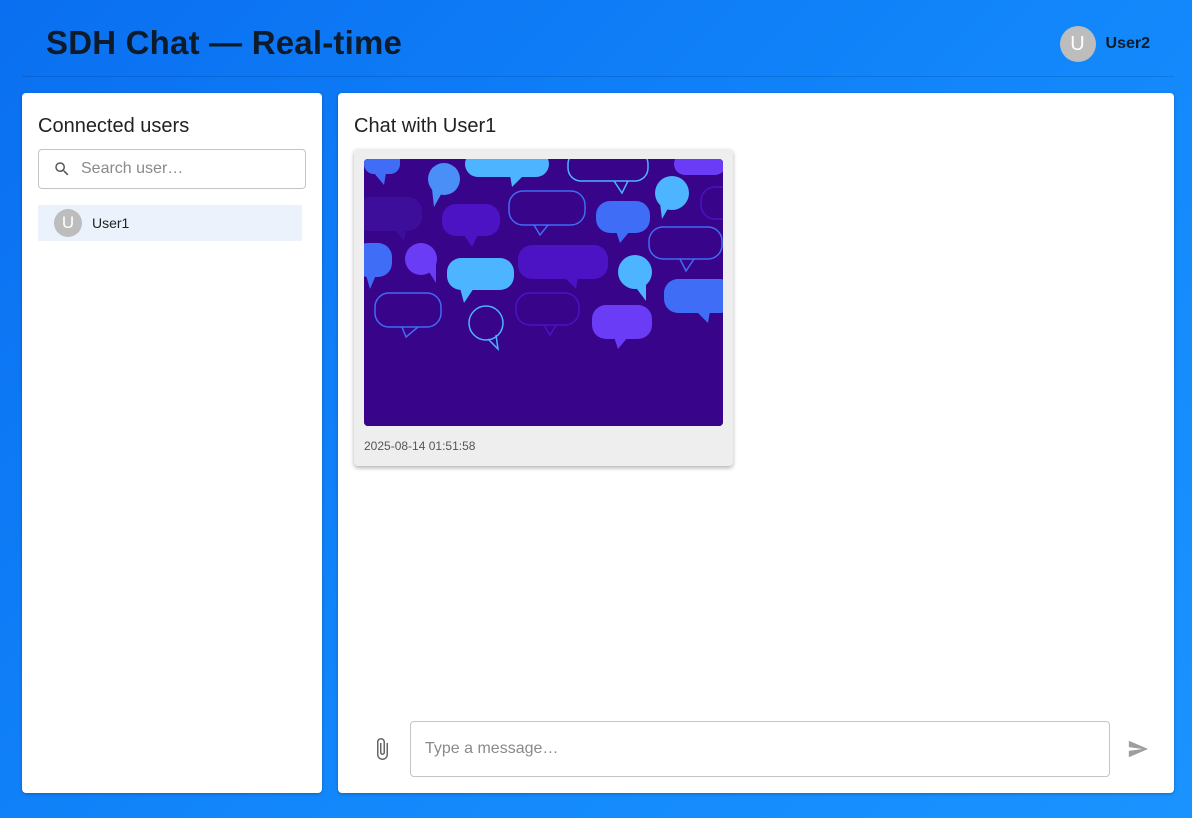 The width and height of the screenshot is (1192, 818). Describe the element at coordinates (62, 169) in the screenshot. I see `search-icon` at that location.